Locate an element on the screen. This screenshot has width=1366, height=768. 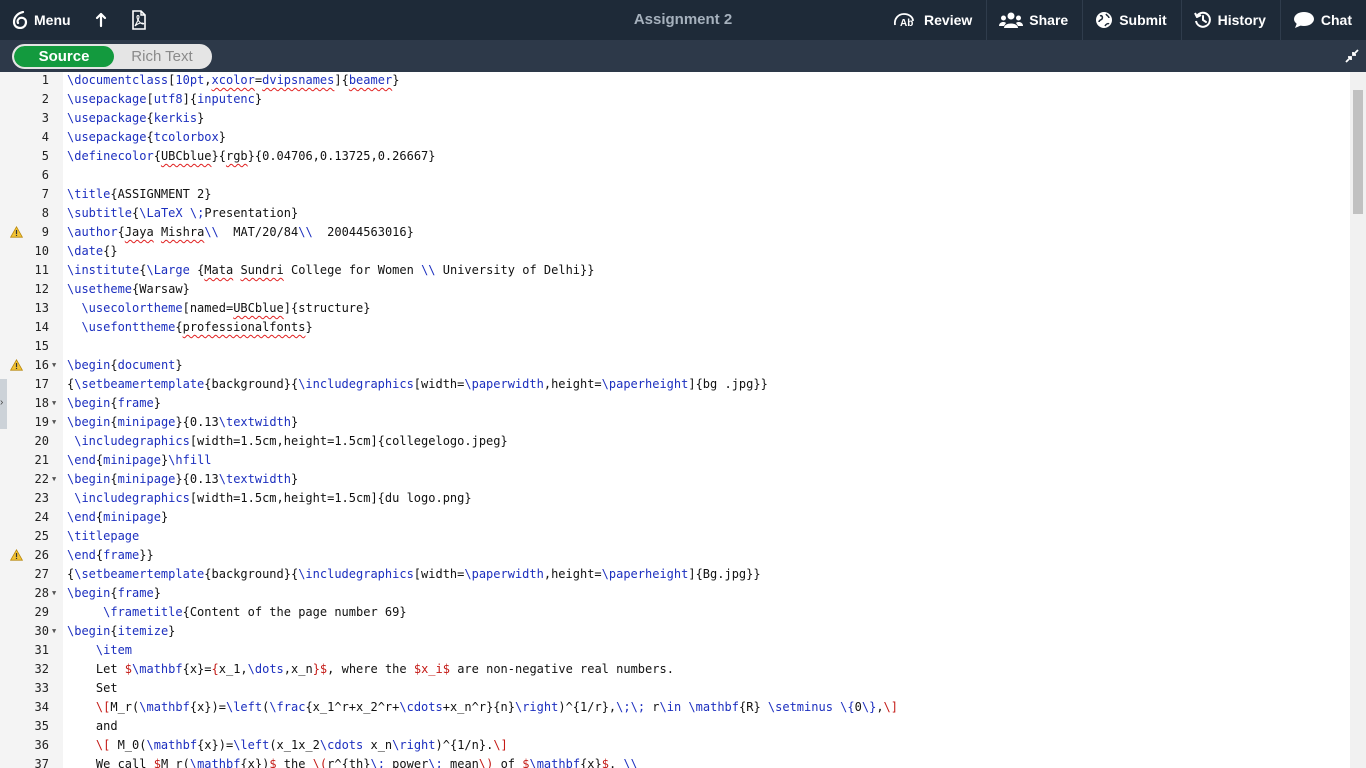
code-text: \subtitle{\LaTeX \;Presentation} is located at coordinates (182, 213).